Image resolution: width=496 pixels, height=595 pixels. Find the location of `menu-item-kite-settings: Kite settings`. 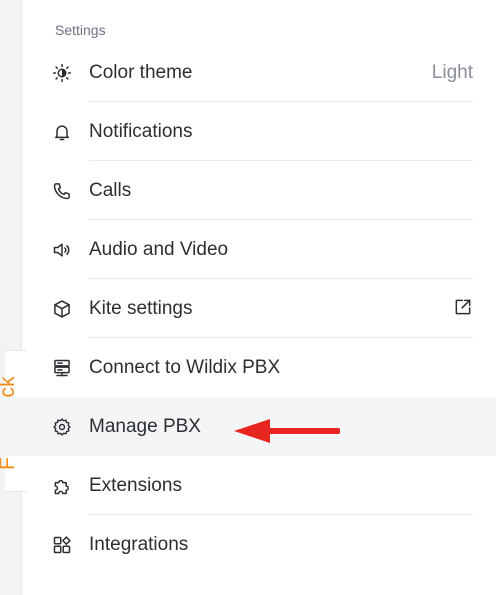

menu-item-kite-settings: Kite settings is located at coordinates (248, 308).